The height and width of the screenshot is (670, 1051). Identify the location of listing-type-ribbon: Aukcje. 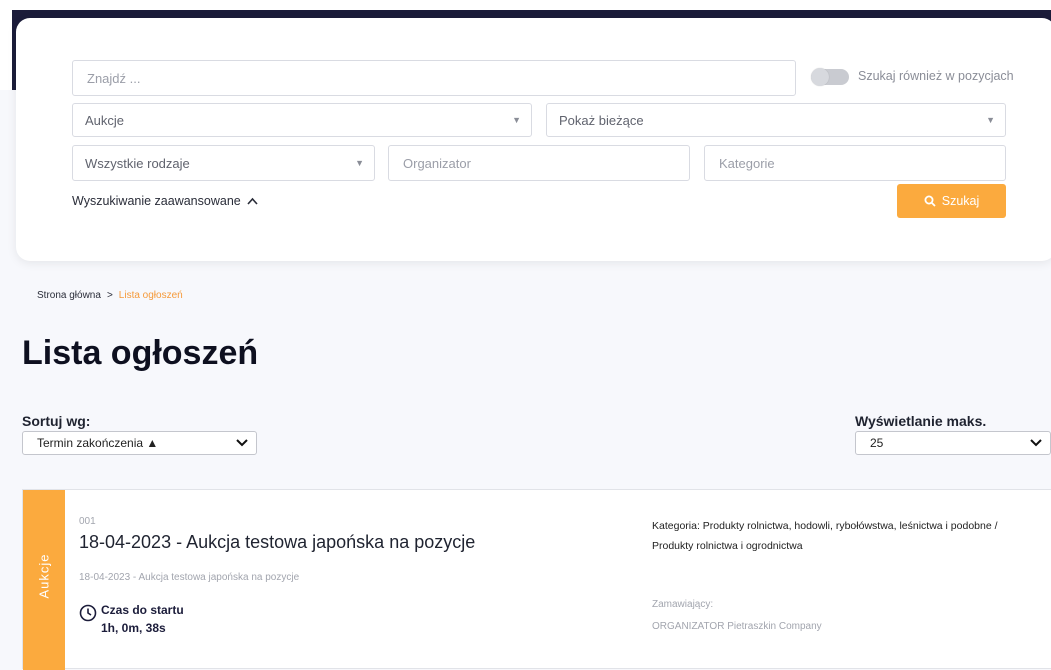
(44, 580).